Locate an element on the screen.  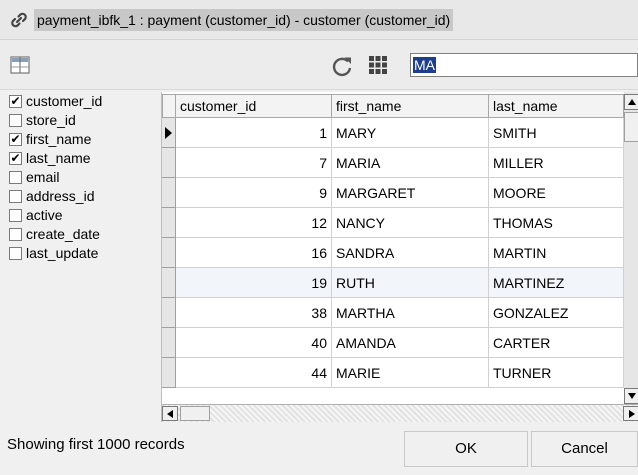
cell-last-name: THOMAS is located at coordinates (556, 223).